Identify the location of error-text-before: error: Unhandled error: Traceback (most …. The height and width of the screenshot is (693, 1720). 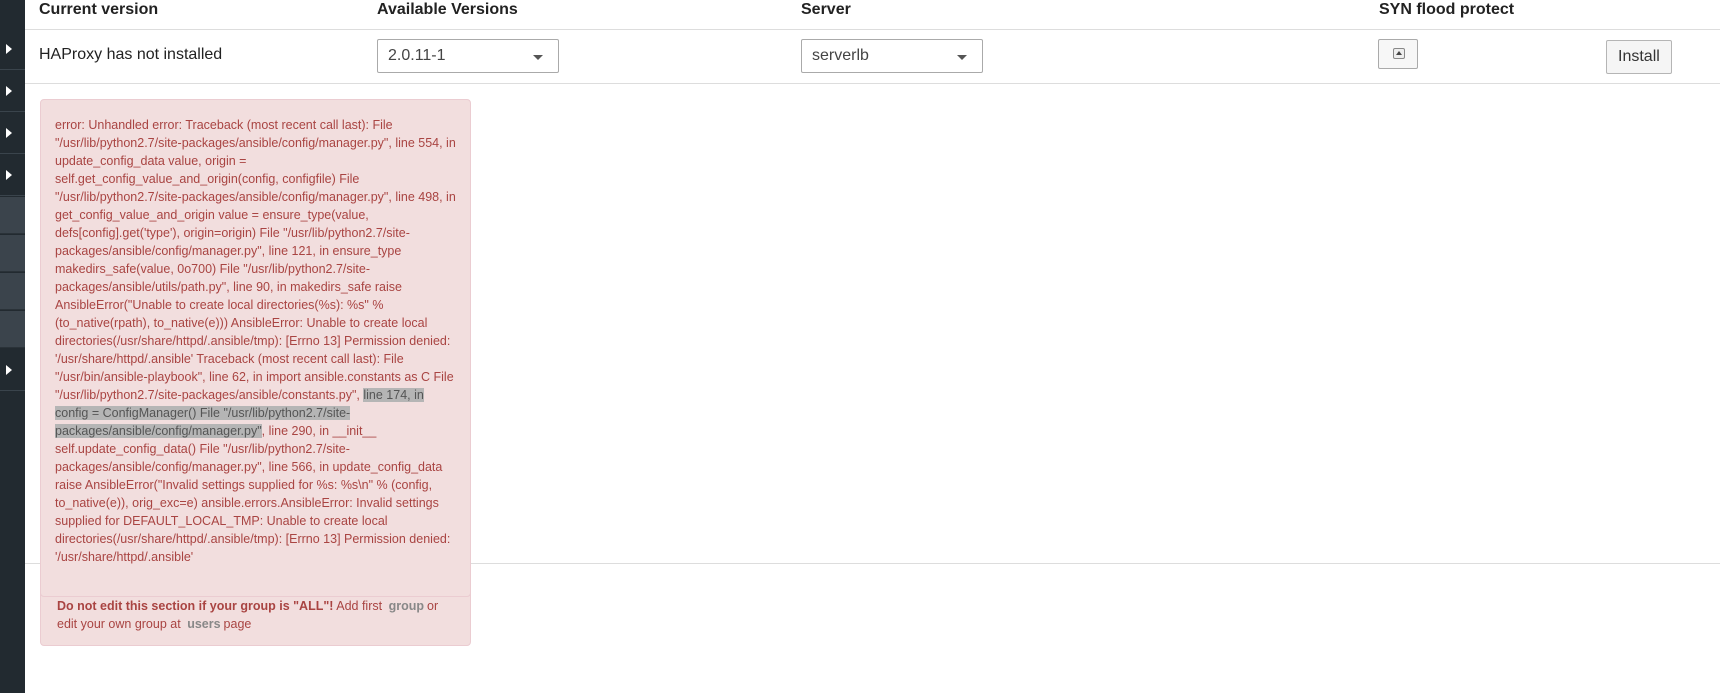
(255, 260).